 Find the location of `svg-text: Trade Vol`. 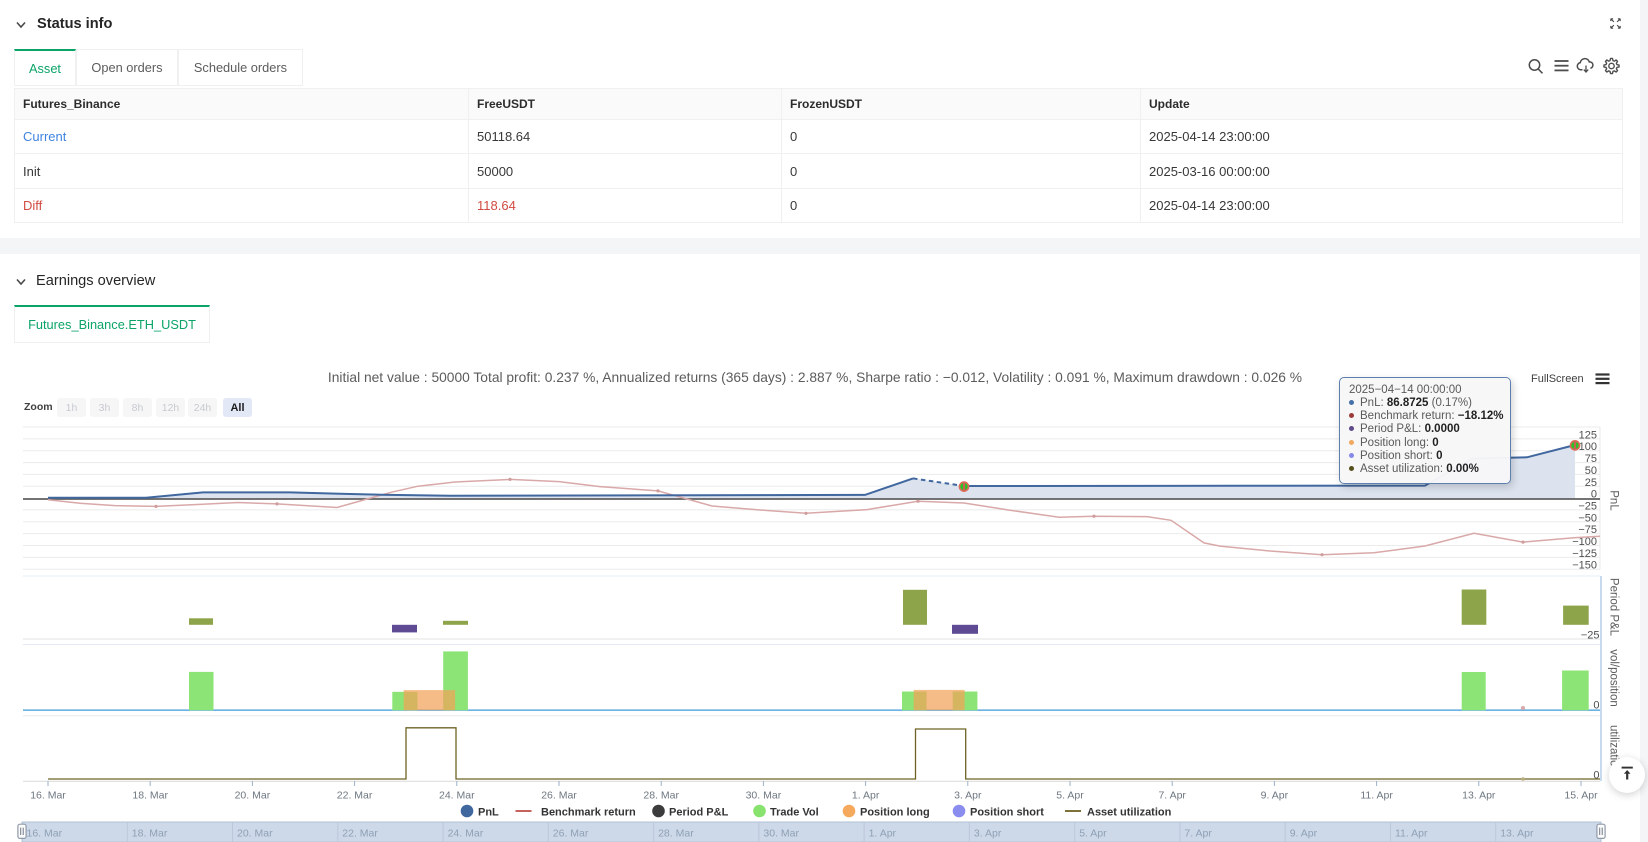

svg-text: Trade Vol is located at coordinates (794, 813).